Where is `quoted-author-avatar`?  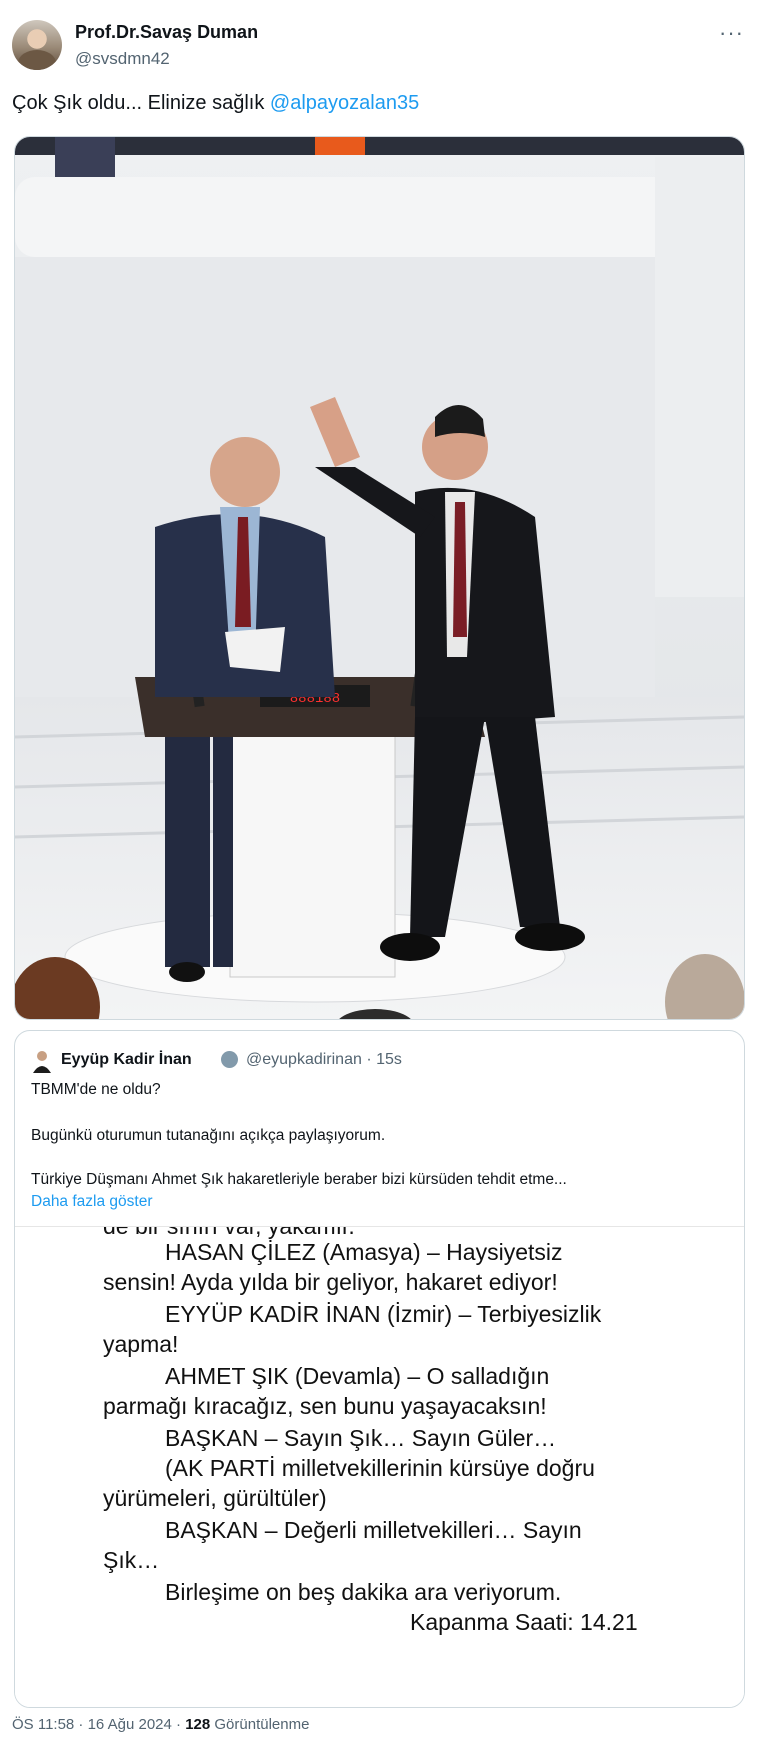 quoted-author-avatar is located at coordinates (42, 1061).